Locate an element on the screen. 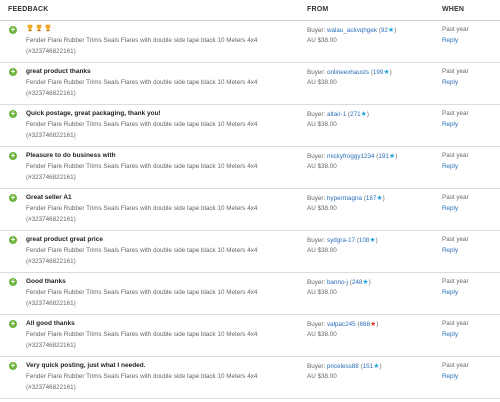  buyer-score: 271 is located at coordinates (355, 114).